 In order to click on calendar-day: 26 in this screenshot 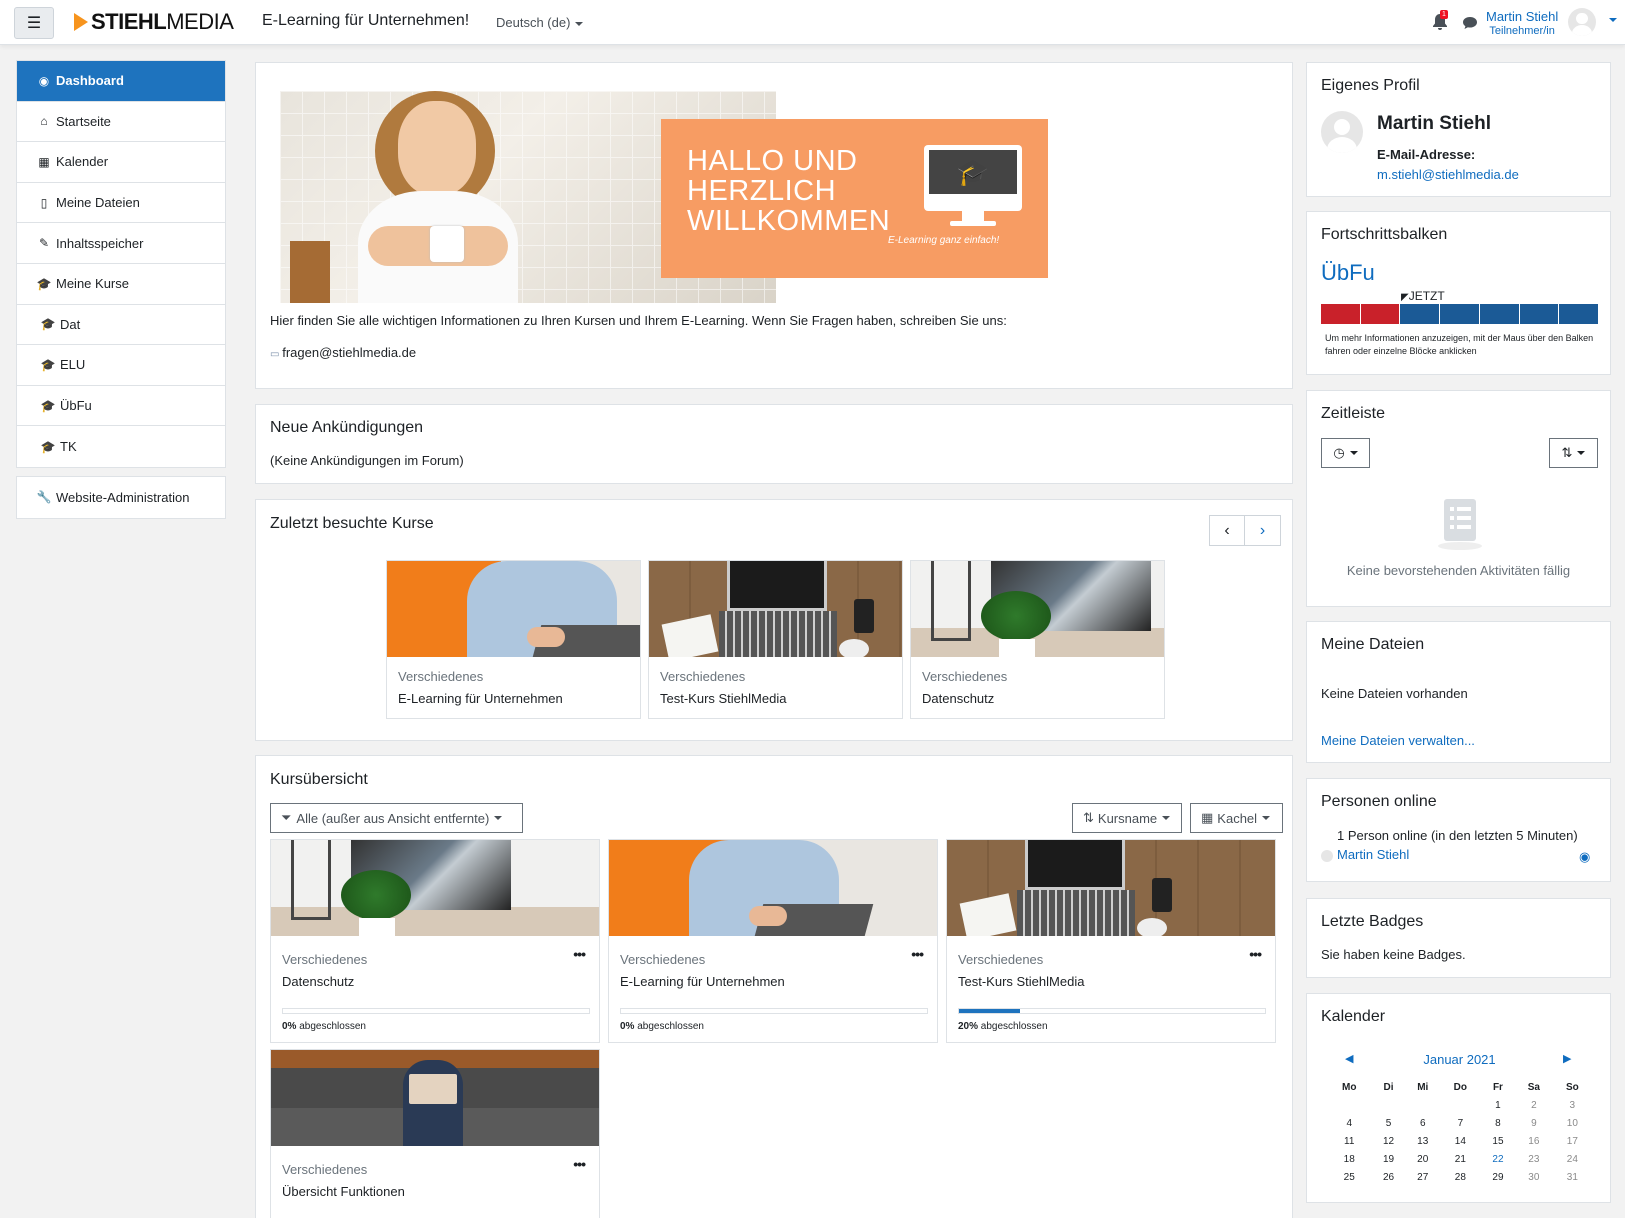, I will do `click(1388, 1177)`.